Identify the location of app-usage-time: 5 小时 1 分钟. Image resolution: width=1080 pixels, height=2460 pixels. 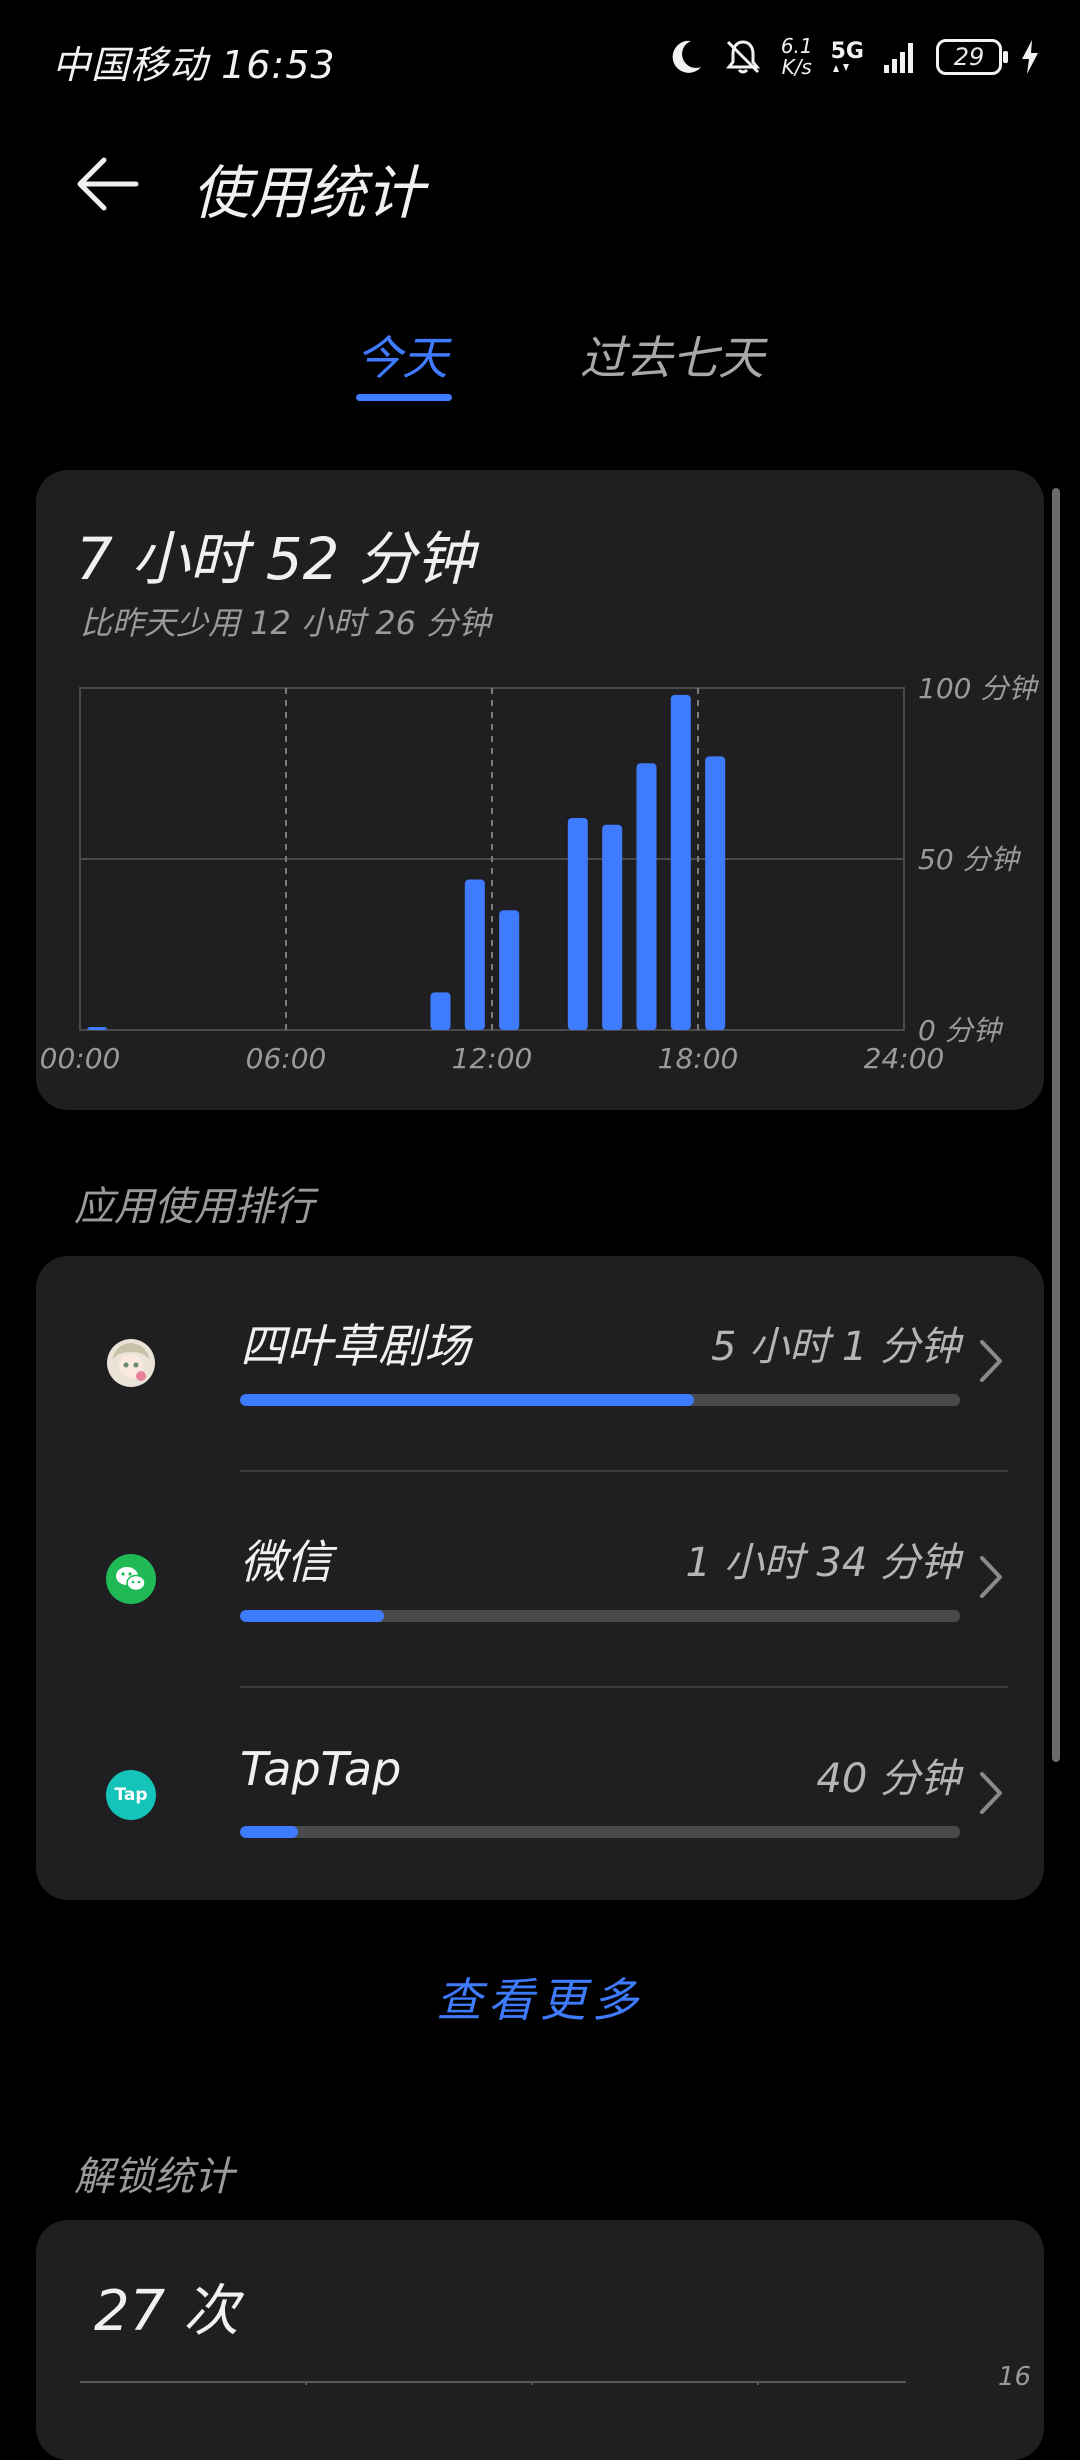
(835, 1347).